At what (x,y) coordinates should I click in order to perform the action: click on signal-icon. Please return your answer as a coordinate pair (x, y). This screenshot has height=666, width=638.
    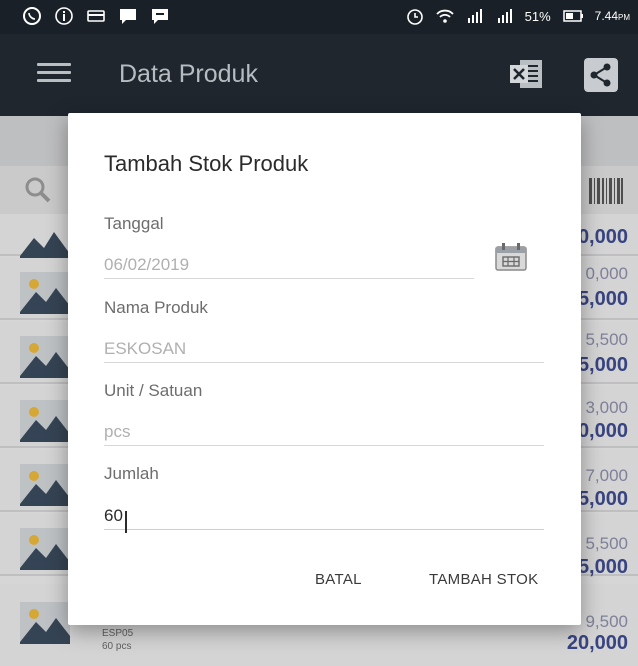
    Looking at the image, I should click on (474, 16).